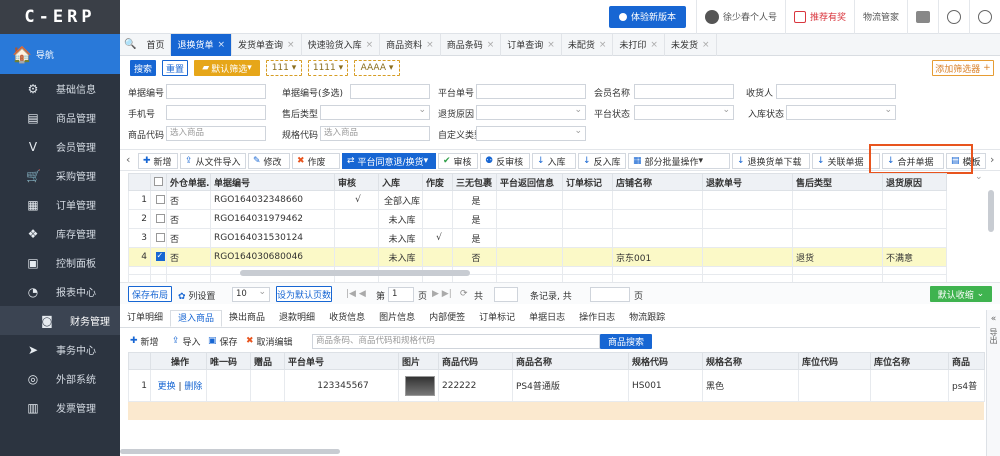 The width and height of the screenshot is (1000, 456). Describe the element at coordinates (60, 175) in the screenshot. I see `sidebar-item-4: 🛒 采购管理` at that location.